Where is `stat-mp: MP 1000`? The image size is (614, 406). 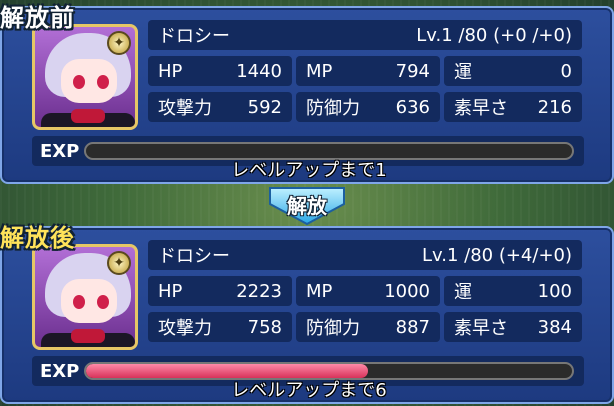 stat-mp: MP 1000 is located at coordinates (368, 291).